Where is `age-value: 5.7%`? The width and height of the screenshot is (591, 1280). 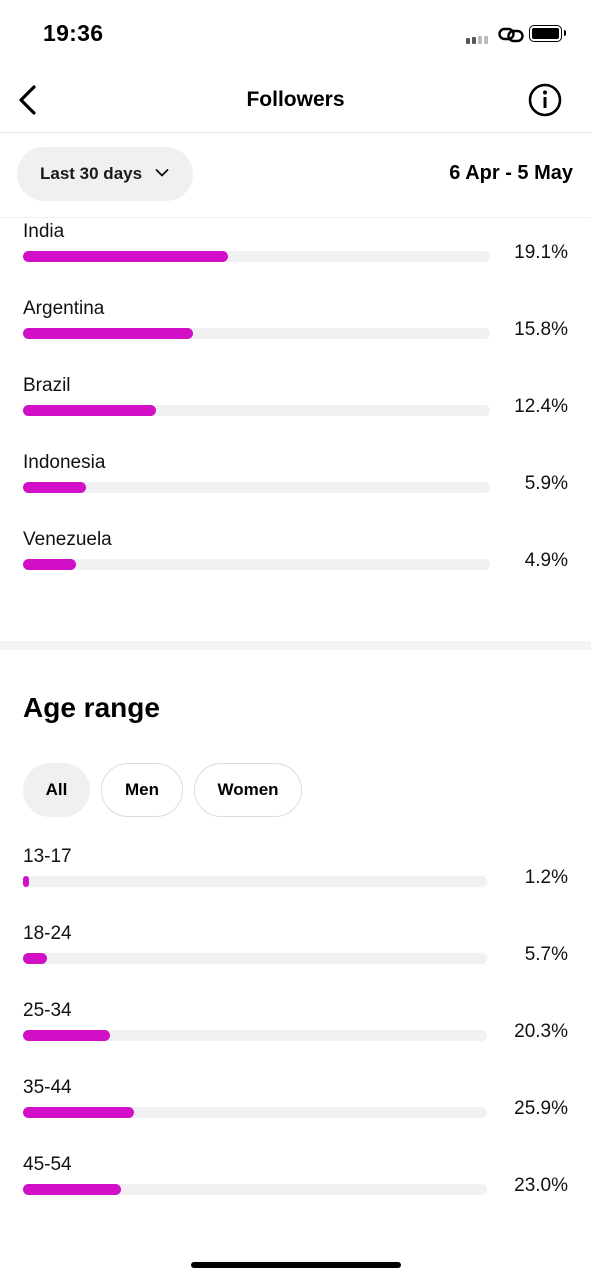
age-value: 5.7% is located at coordinates (546, 954).